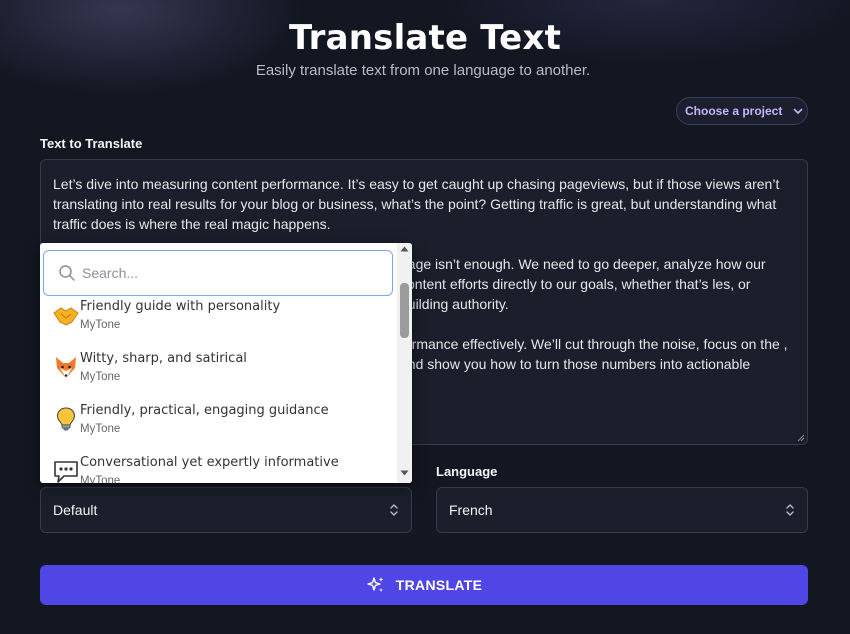  I want to click on language-label: Language, so click(467, 471).